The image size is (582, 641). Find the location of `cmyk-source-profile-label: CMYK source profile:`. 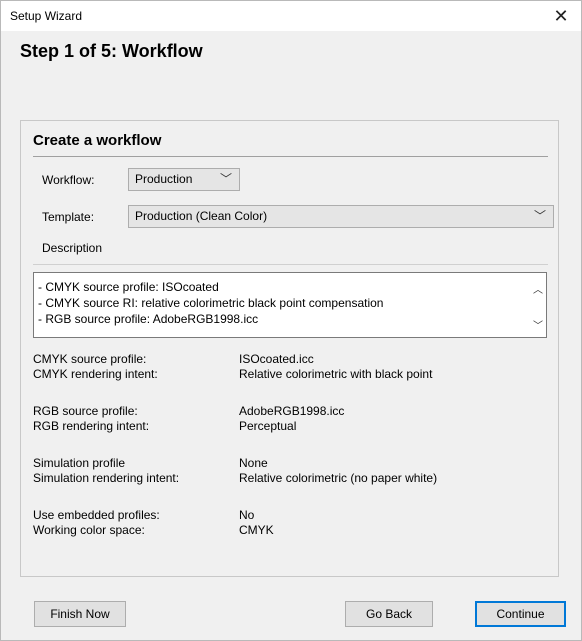

cmyk-source-profile-label: CMYK source profile: is located at coordinates (90, 359).